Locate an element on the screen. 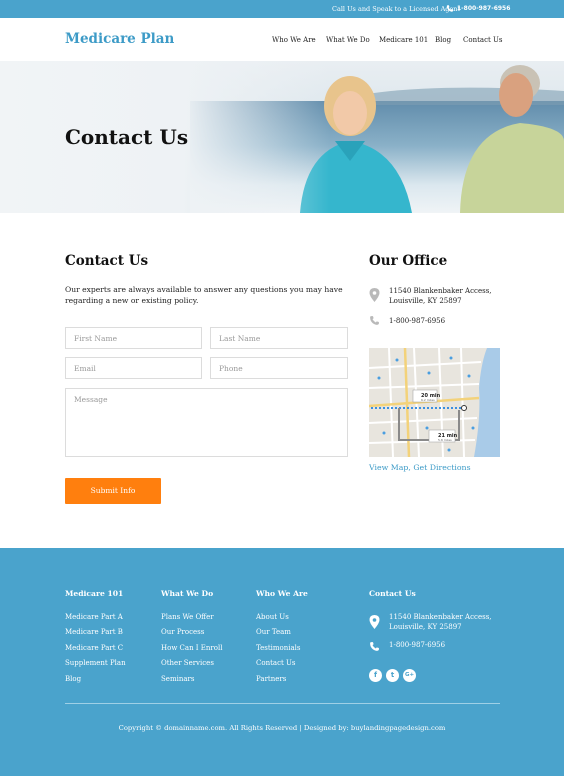 This screenshot has height=776, width=564. footer-link-partners: Partners is located at coordinates (271, 679).